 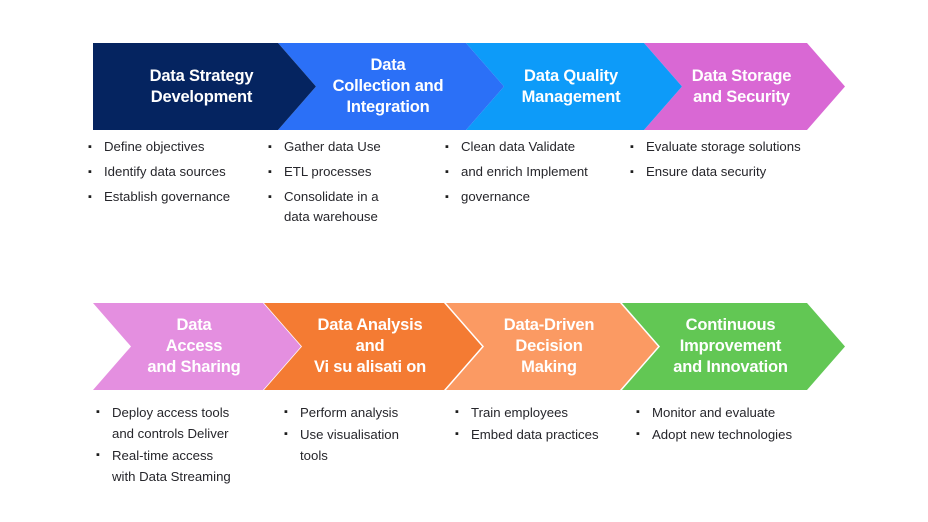 I want to click on list-item: ▪ Define objectives, so click(x=178, y=147).